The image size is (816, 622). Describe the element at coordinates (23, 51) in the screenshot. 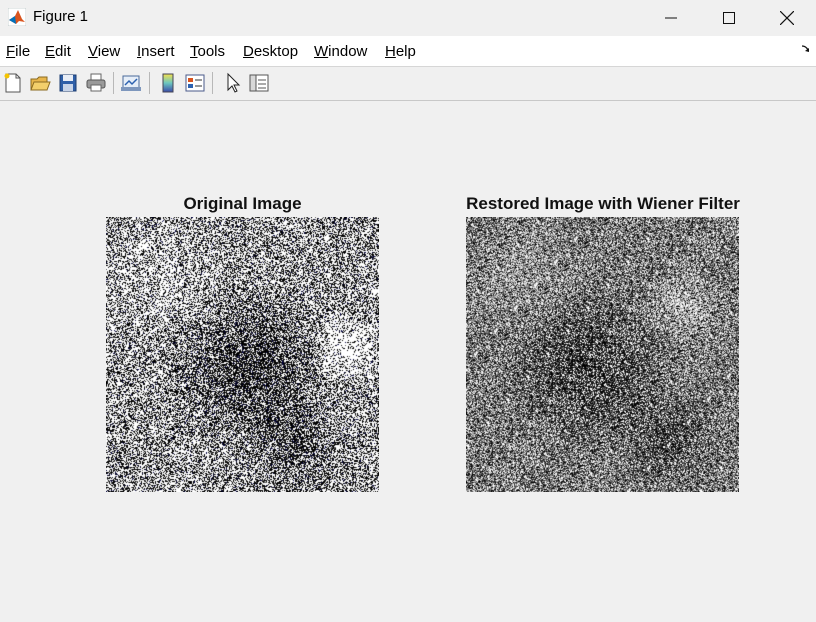

I see `menu-file-label: ile` at that location.